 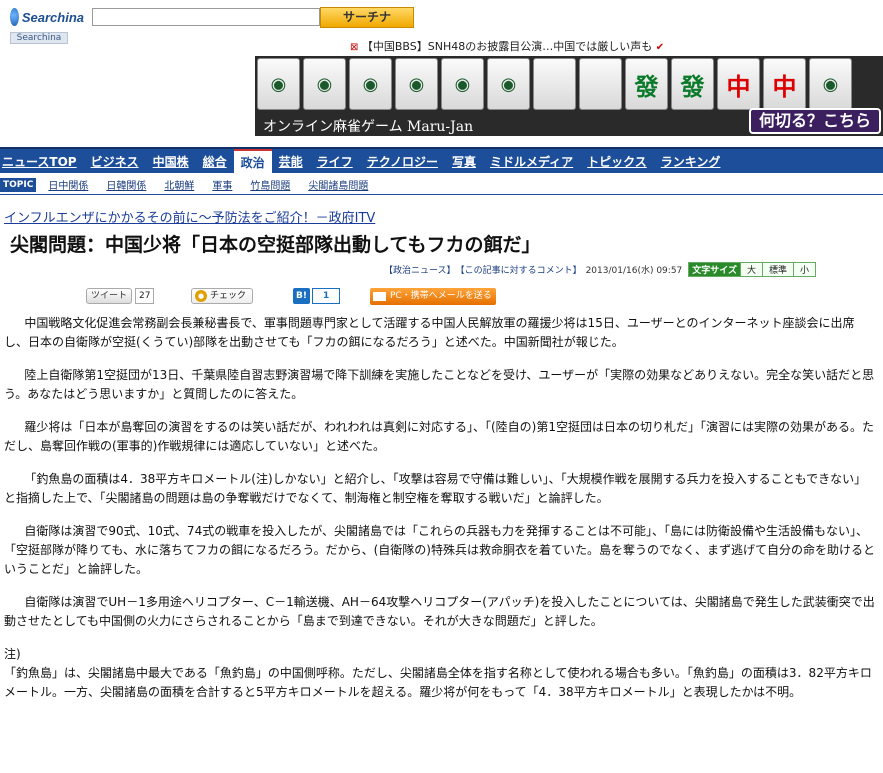 I want to click on comment-link: 【この記事に対するコメント】, so click(x=519, y=269).